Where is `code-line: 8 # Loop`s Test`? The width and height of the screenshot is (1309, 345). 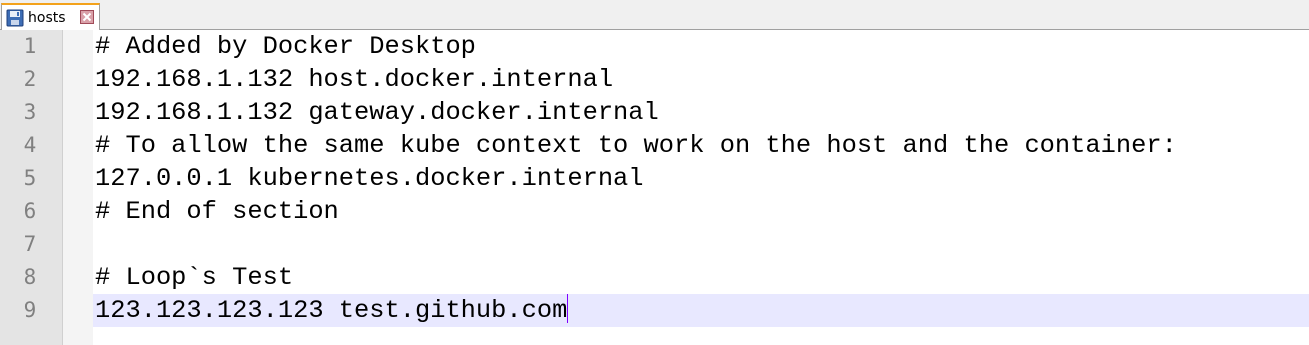
code-line: 8 # Loop`s Test is located at coordinates (654, 277).